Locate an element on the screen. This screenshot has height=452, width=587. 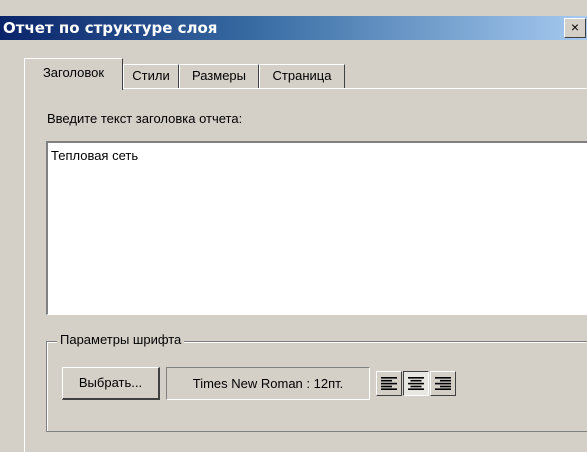
tab-styles: Стили is located at coordinates (151, 76).